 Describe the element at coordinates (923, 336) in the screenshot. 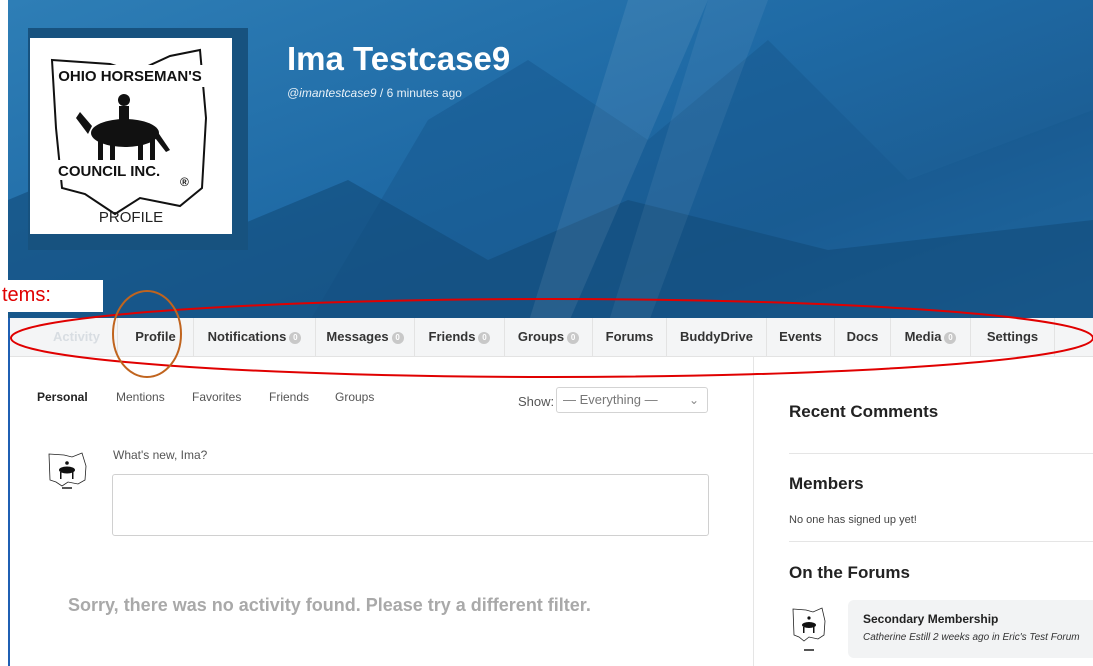

I see `tab-label: Media` at that location.